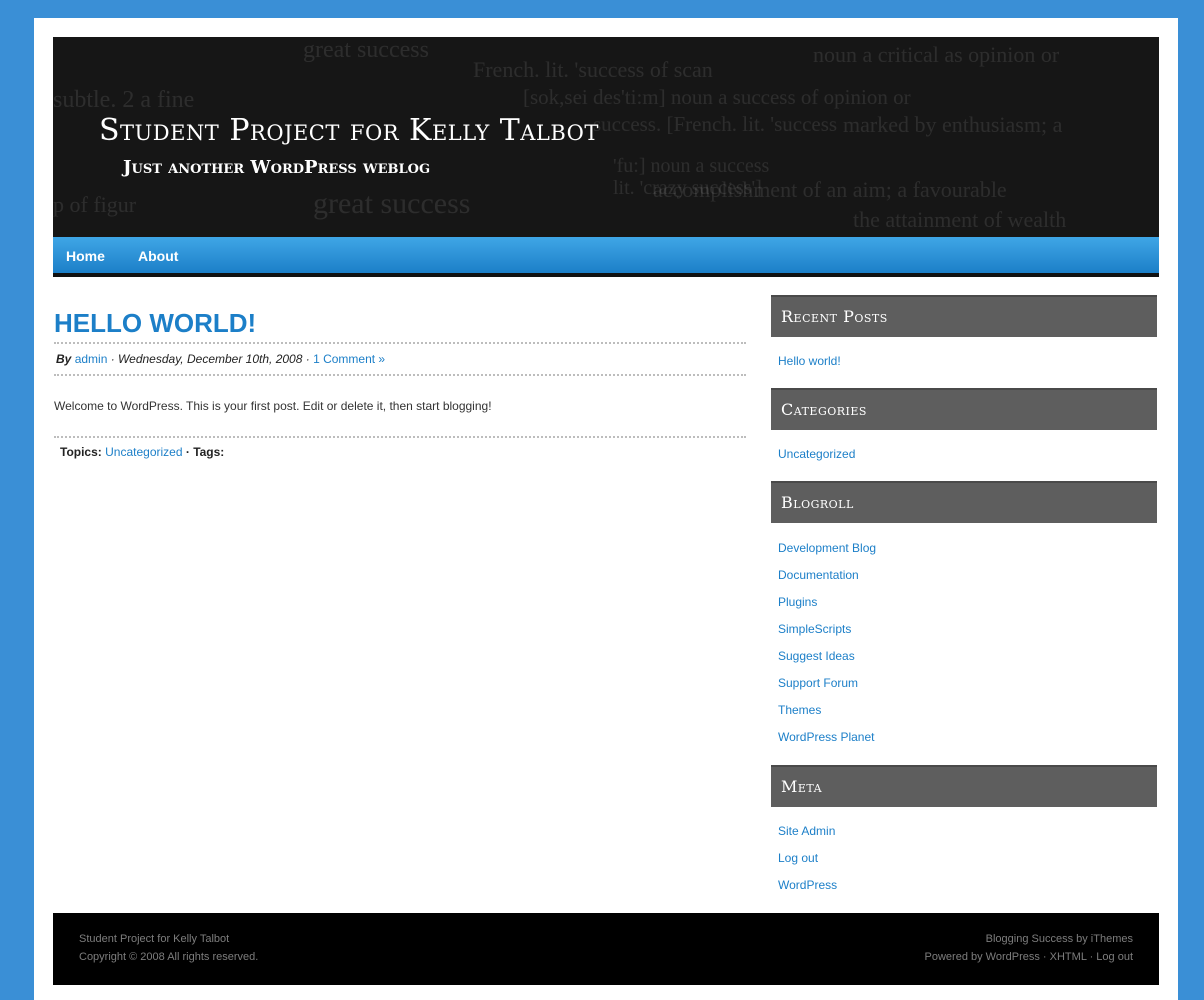 This screenshot has height=1000, width=1204. Describe the element at coordinates (827, 689) in the screenshot. I see `list-item: Support Forum` at that location.